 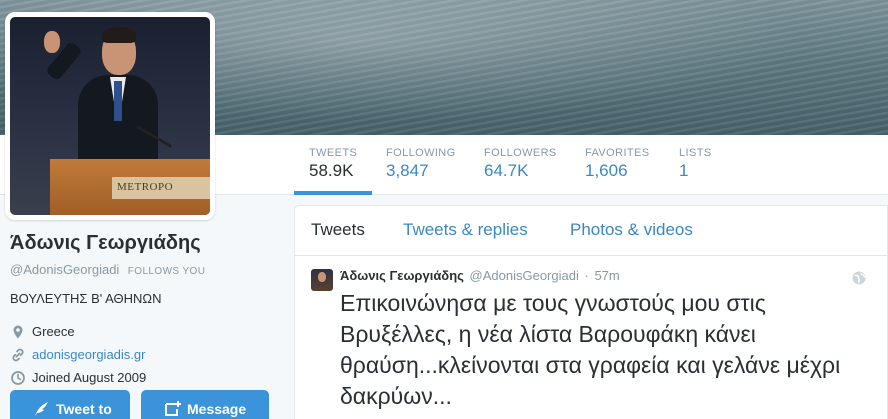 I want to click on link-icon, so click(x=18, y=354).